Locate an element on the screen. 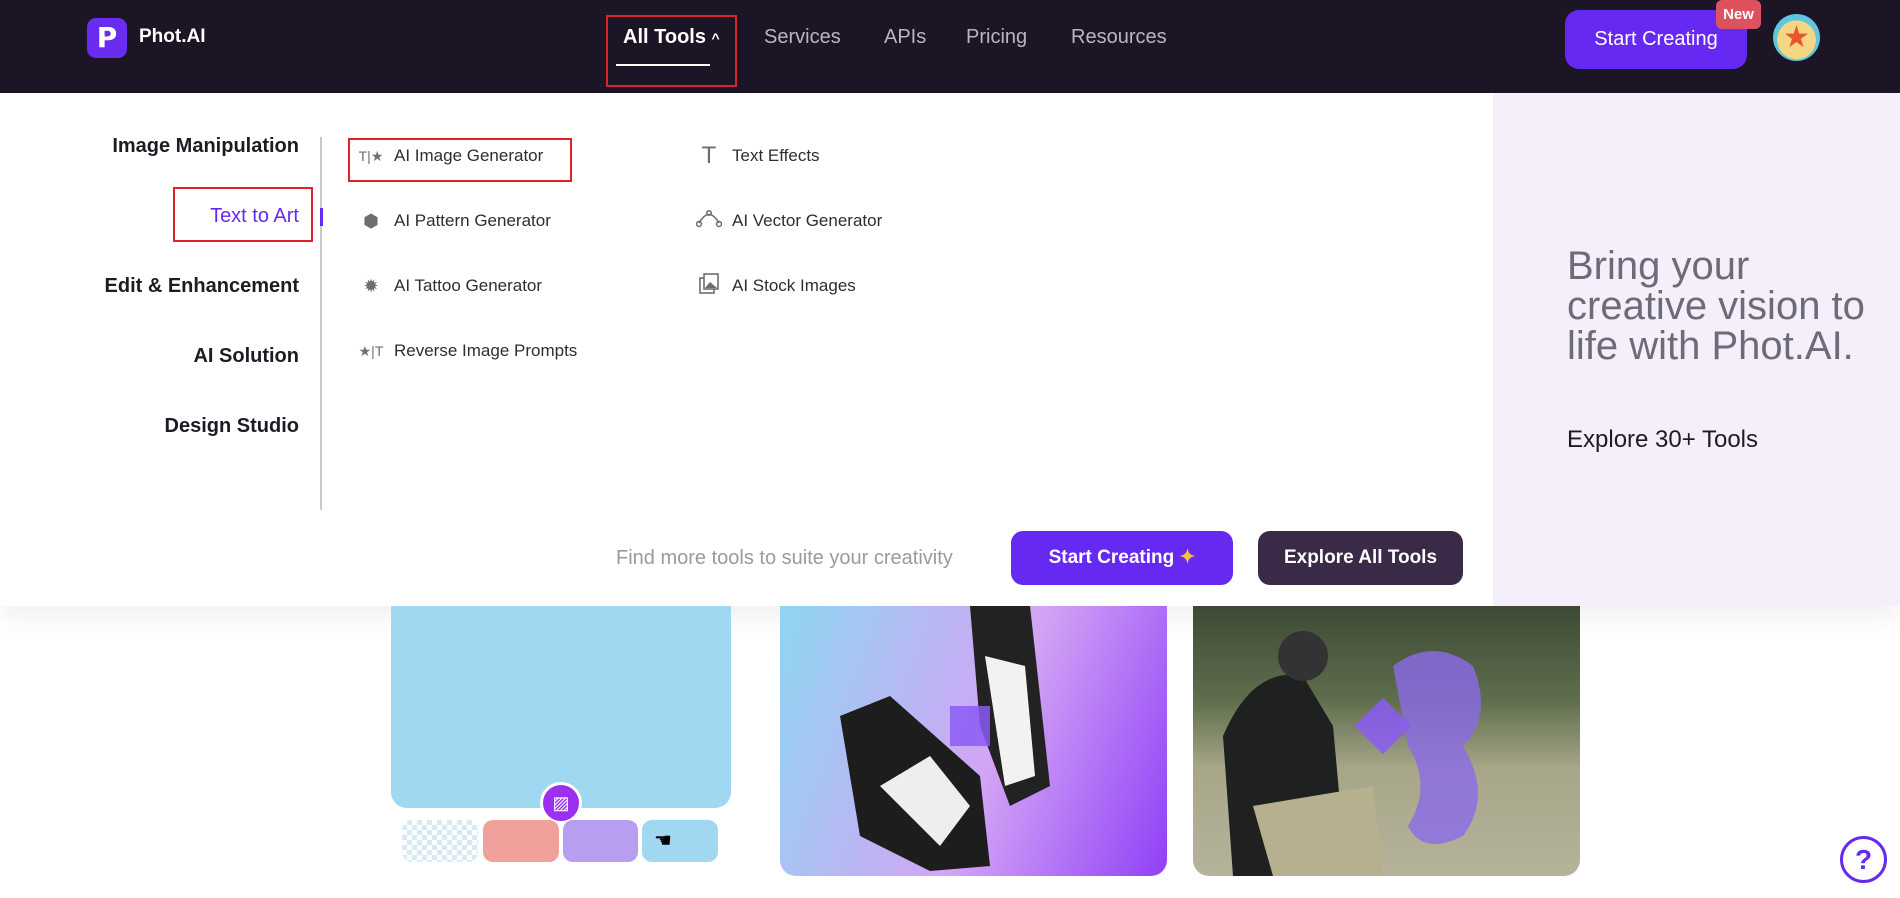 This screenshot has height=898, width=1900. tool-ai-stock-images: AI Stock Images is located at coordinates (776, 286).